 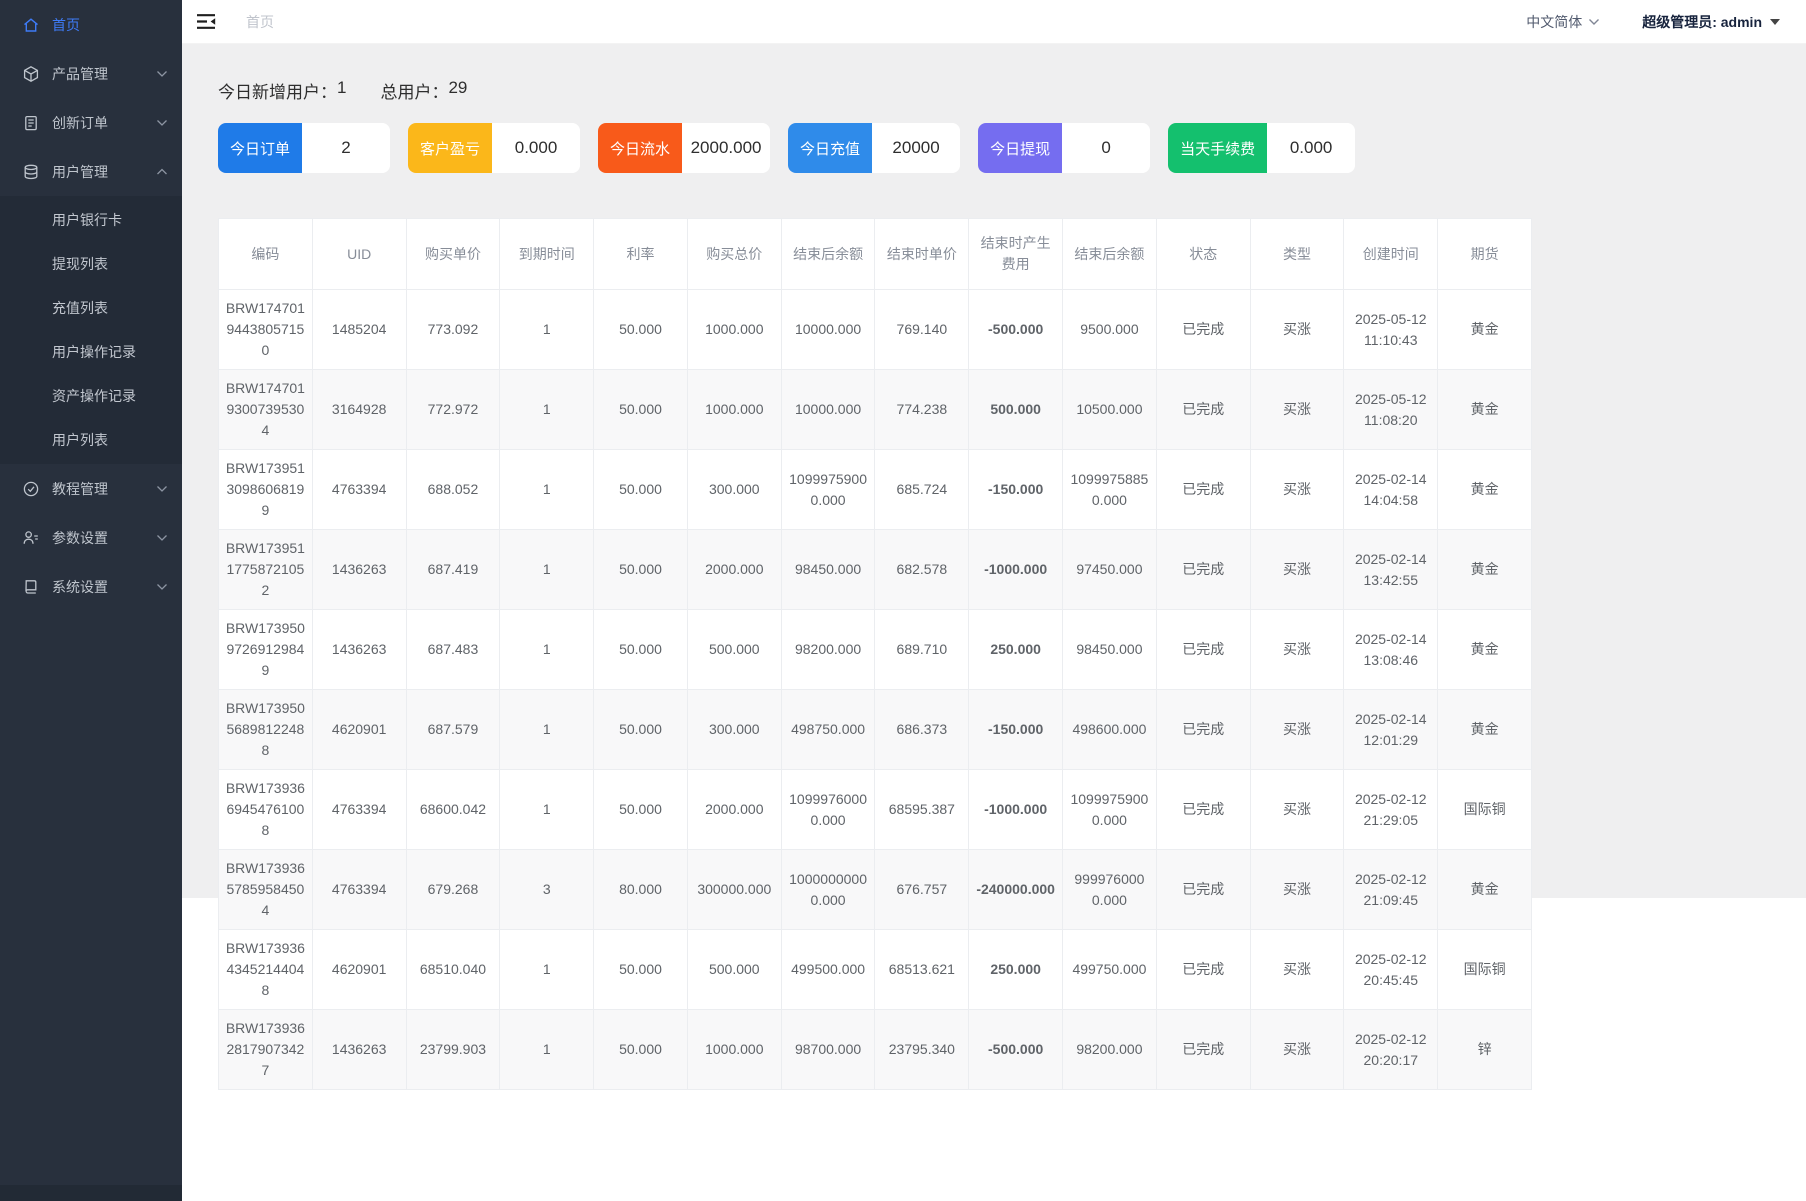 I want to click on sidebar-item-label: 用户管理, so click(x=80, y=171).